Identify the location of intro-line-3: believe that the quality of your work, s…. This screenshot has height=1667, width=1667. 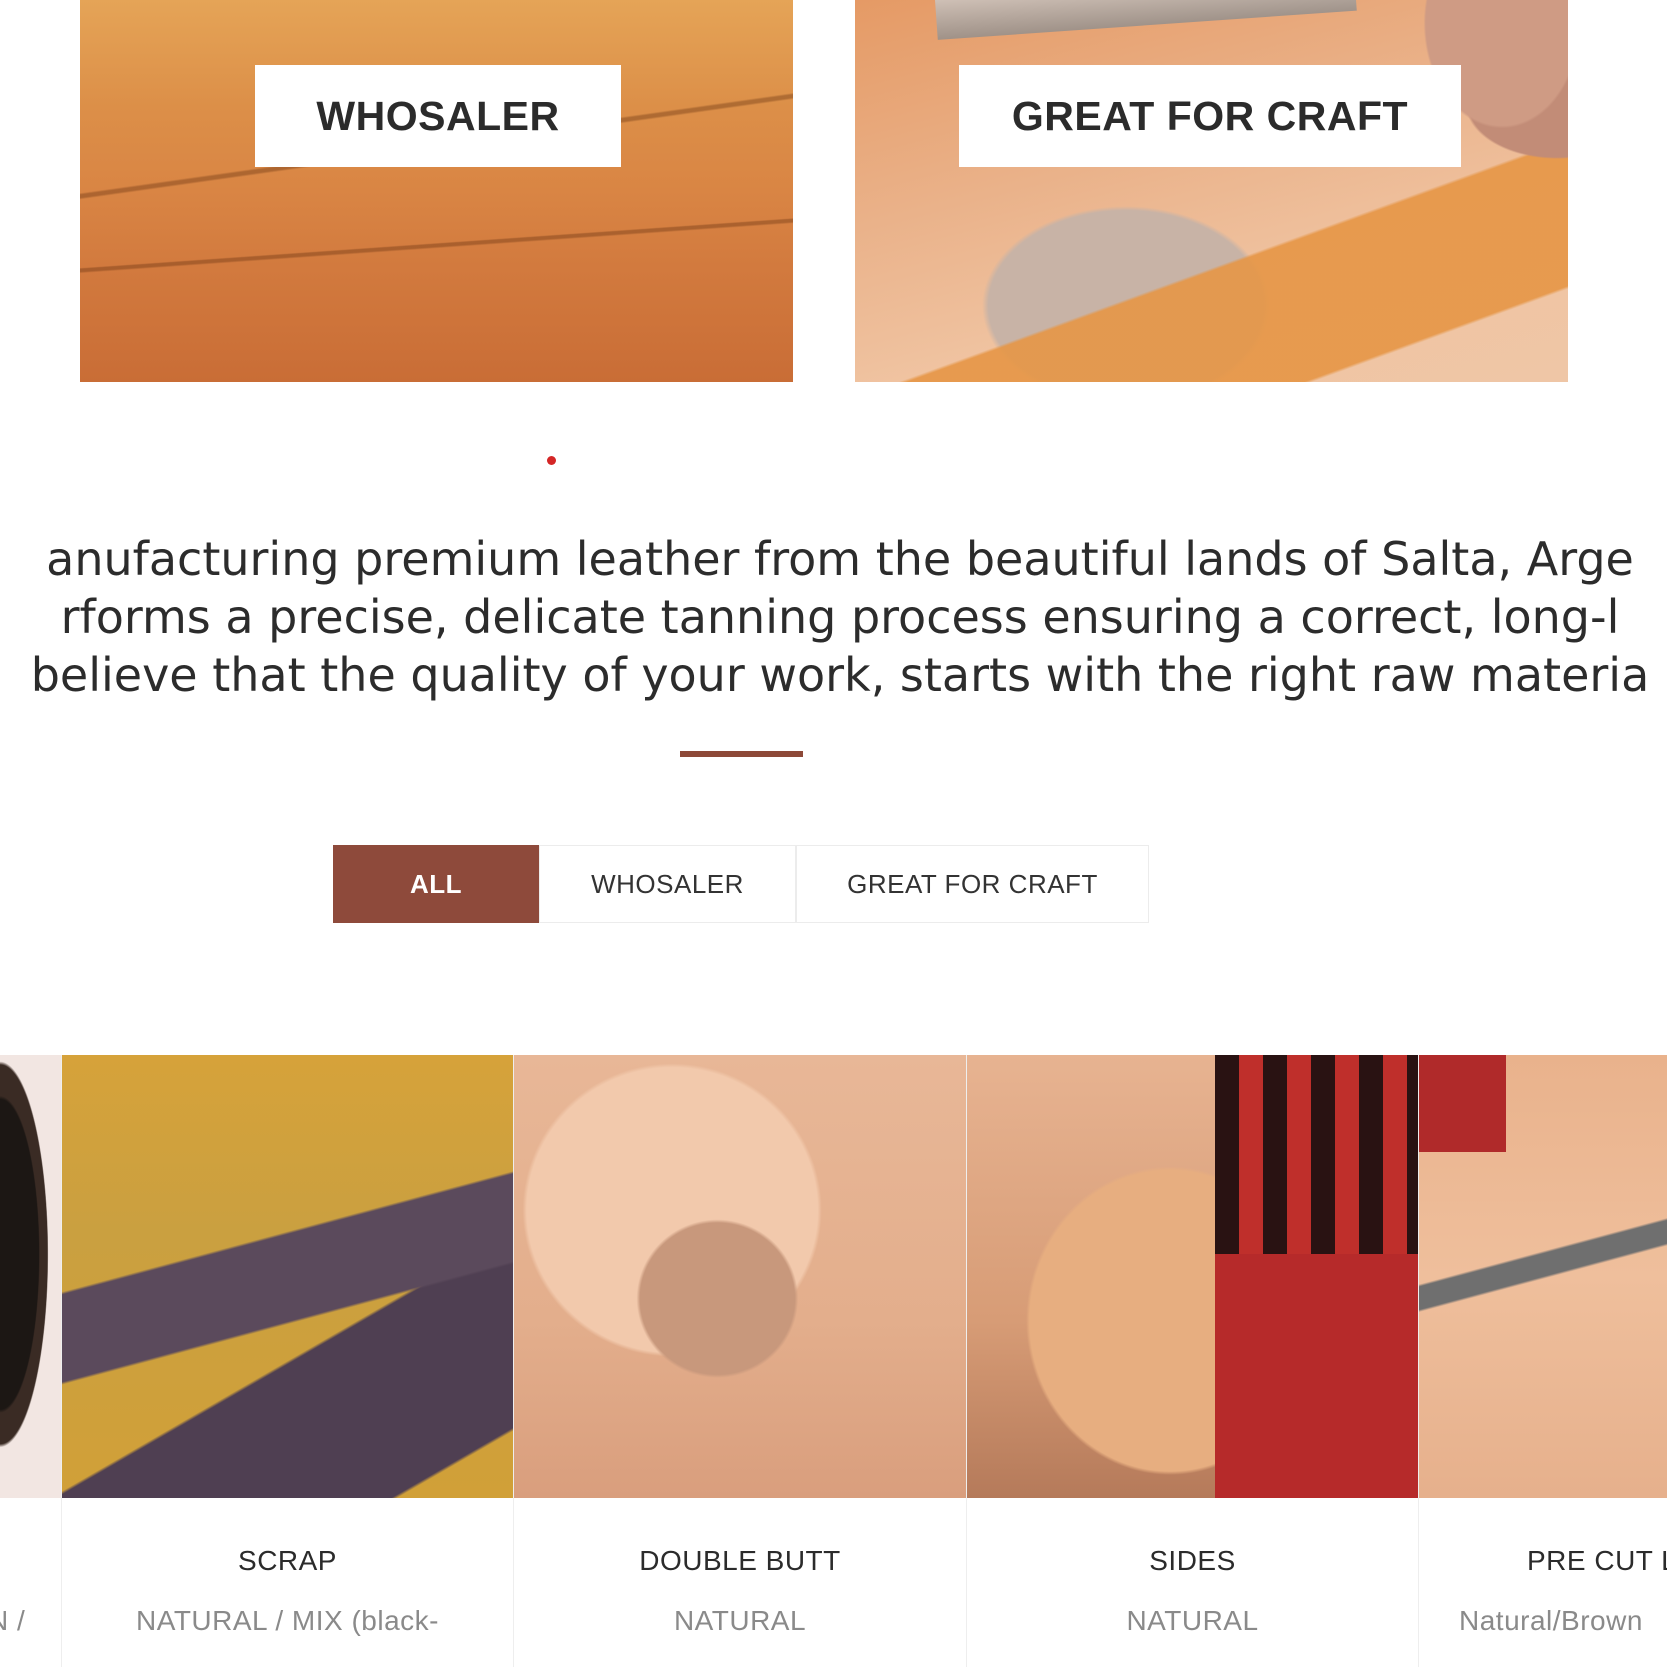
(840, 675).